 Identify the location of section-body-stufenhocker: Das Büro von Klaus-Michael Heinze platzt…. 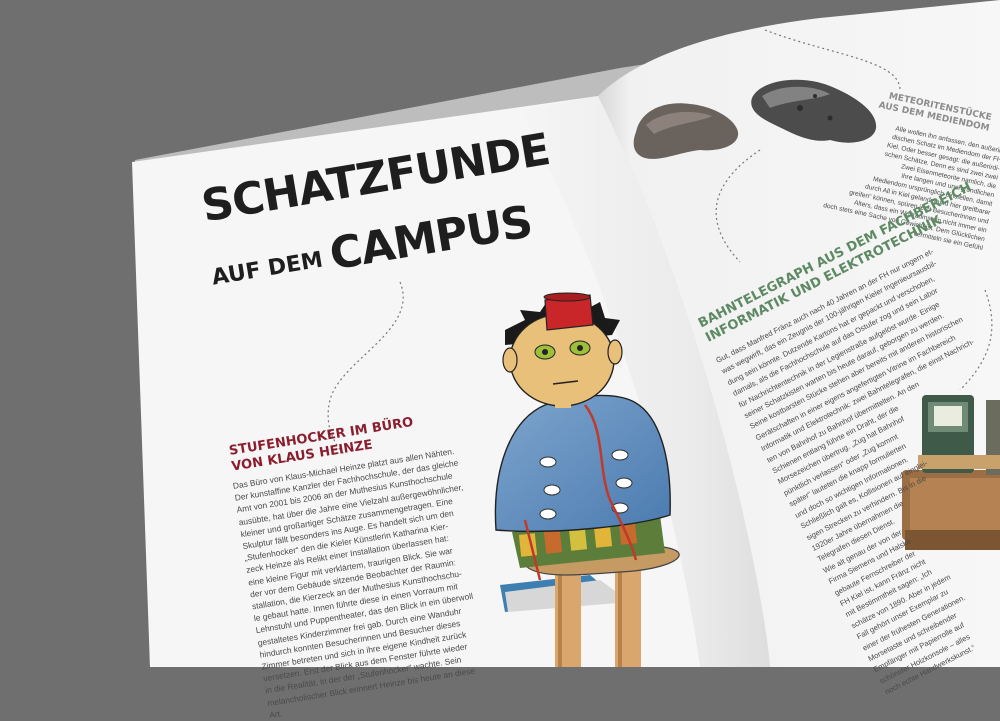
(384, 579).